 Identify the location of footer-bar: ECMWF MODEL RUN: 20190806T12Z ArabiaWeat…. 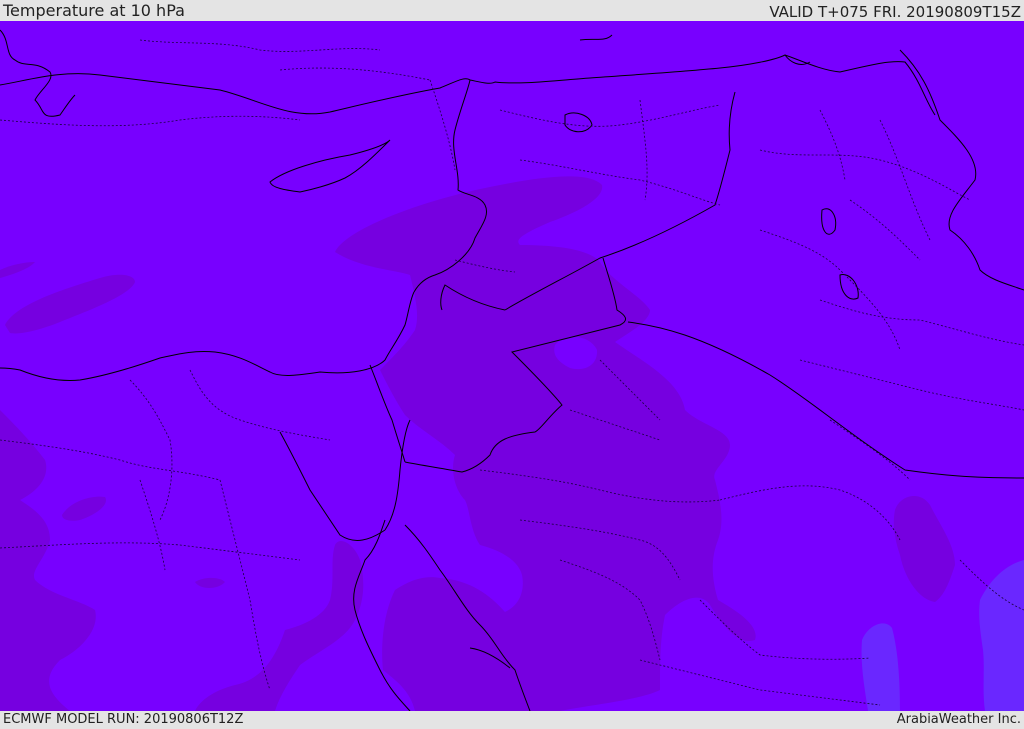
(512, 720).